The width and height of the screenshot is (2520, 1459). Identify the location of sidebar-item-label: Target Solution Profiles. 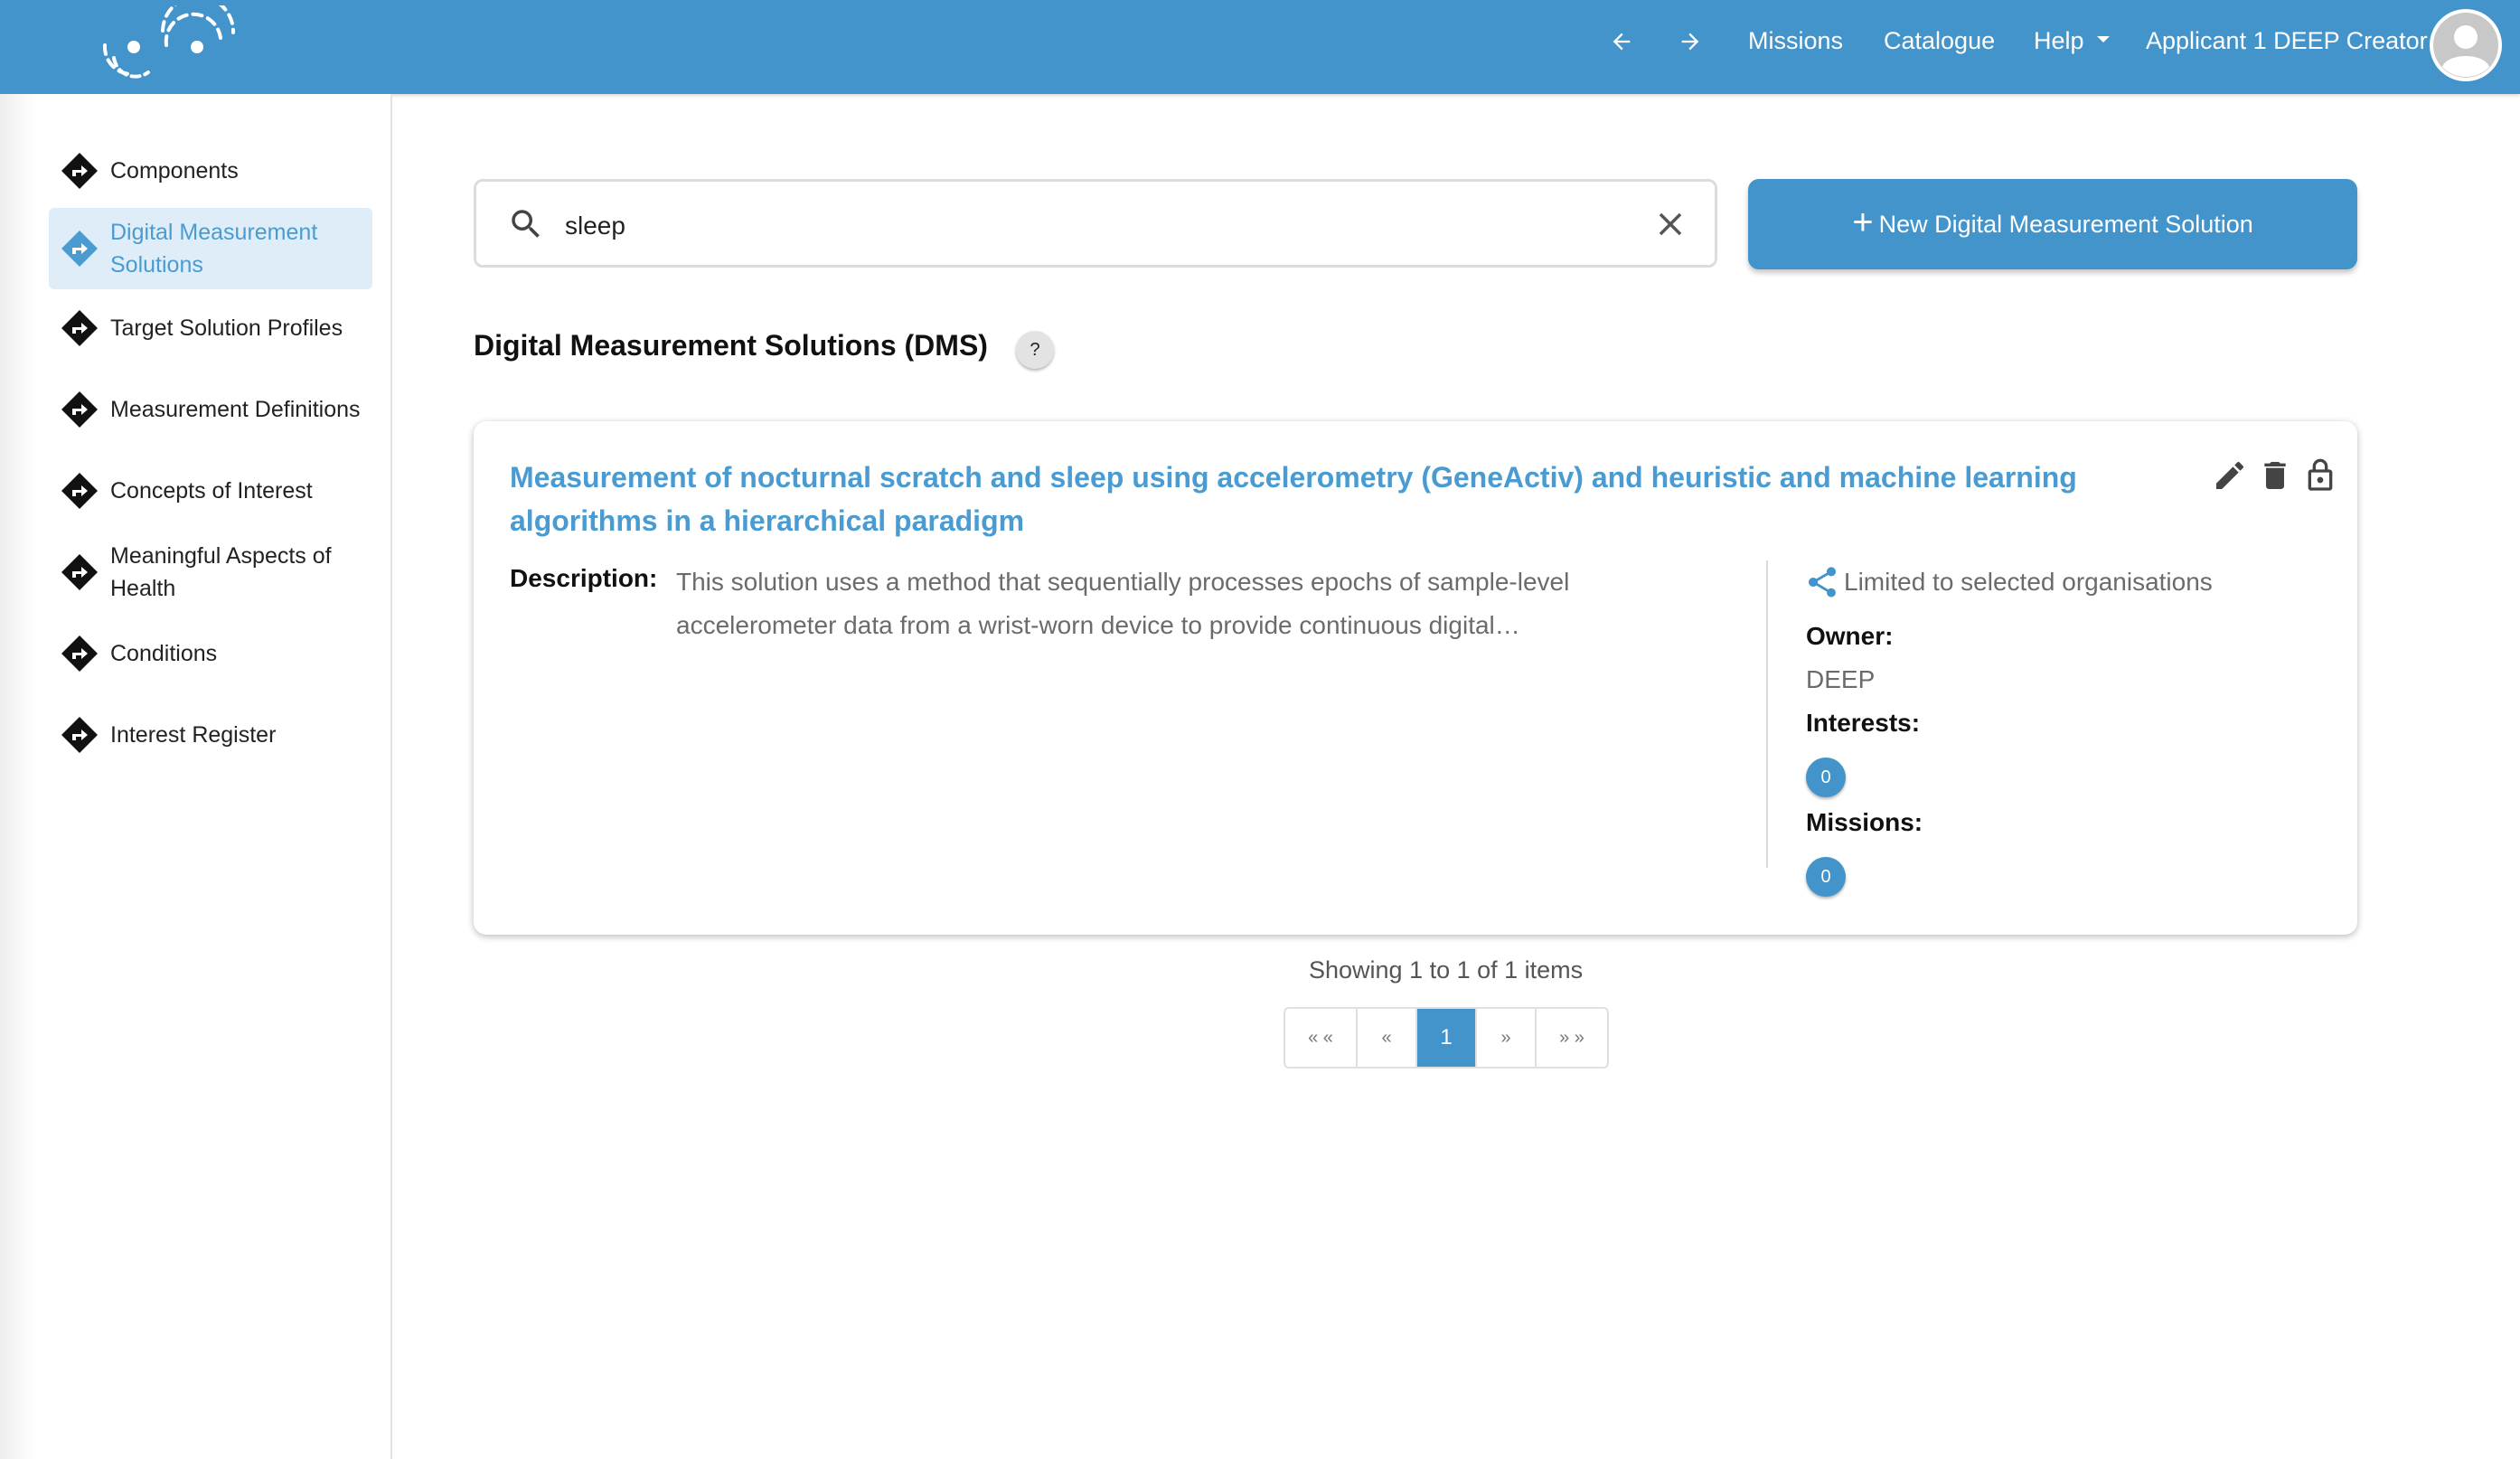
(227, 328).